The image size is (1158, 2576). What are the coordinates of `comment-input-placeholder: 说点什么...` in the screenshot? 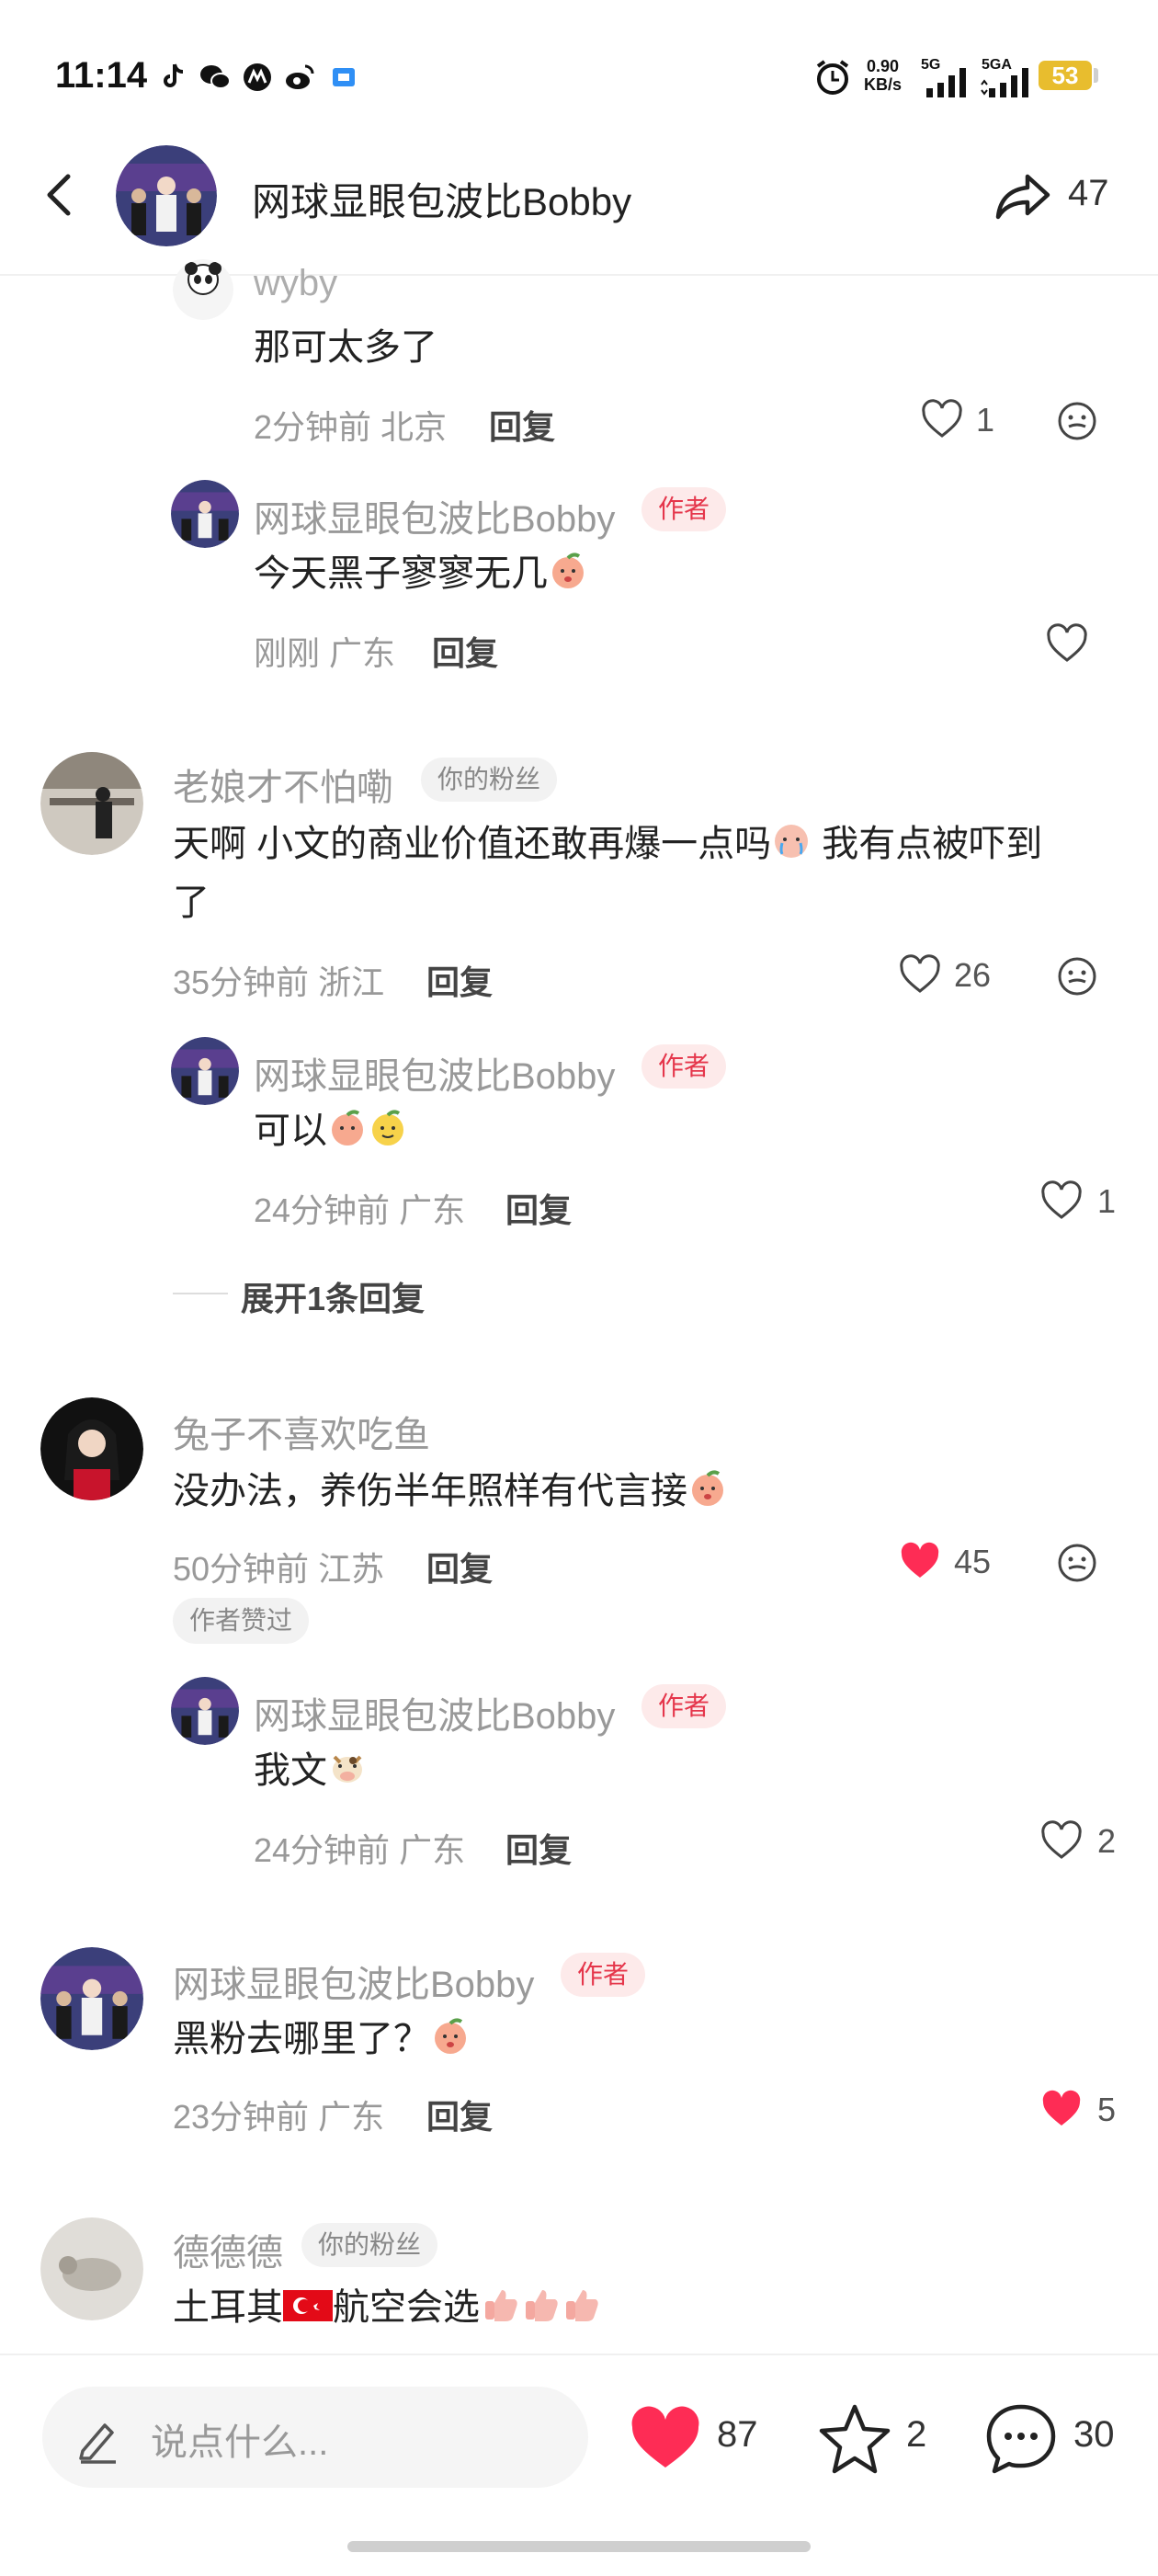 It's located at (240, 2439).